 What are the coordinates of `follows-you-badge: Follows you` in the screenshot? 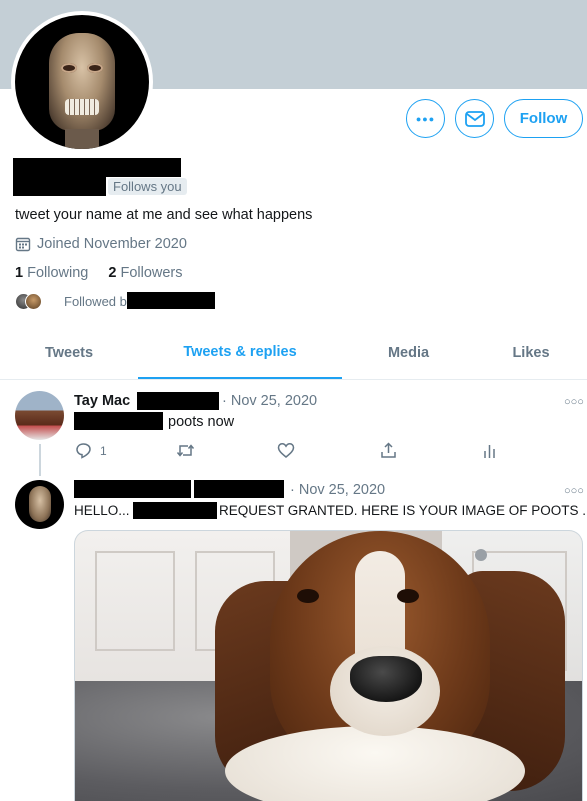 It's located at (147, 186).